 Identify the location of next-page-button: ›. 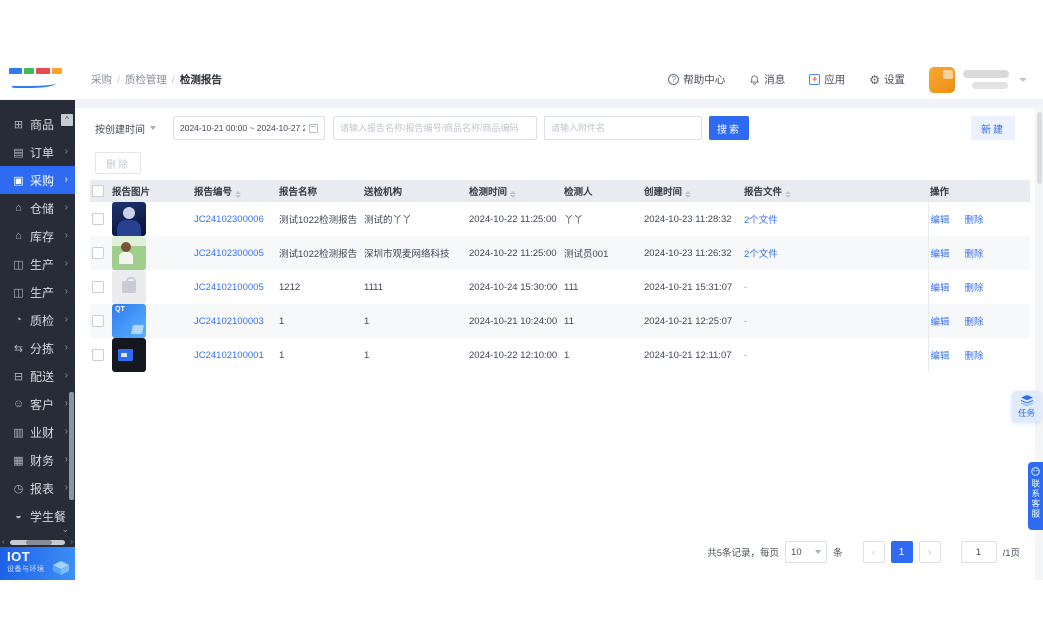
(929, 552).